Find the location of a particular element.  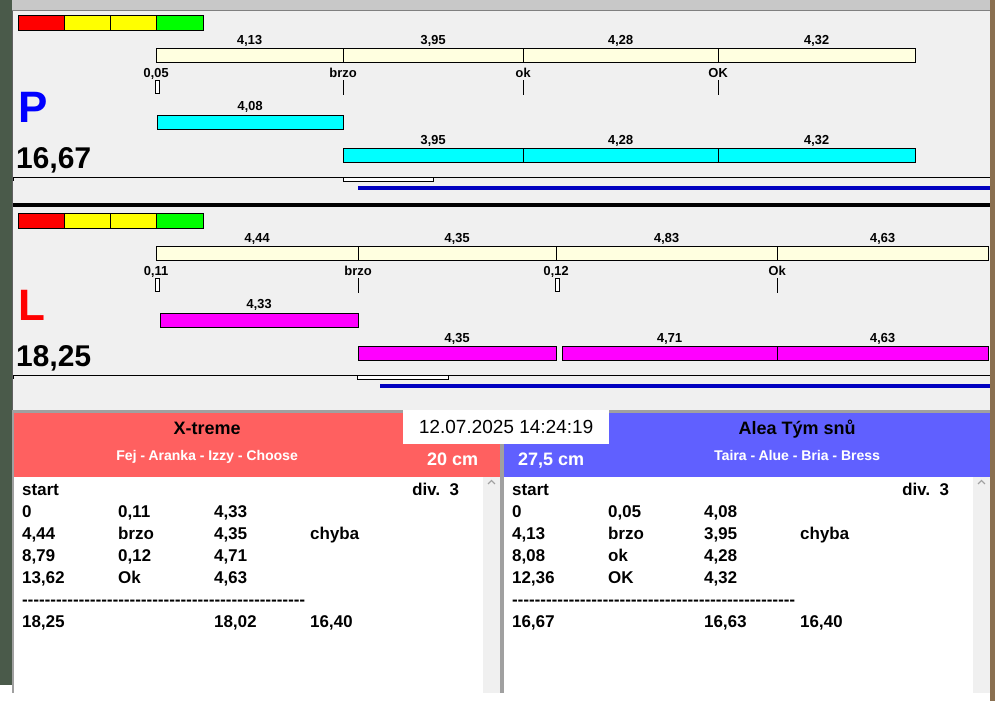

segment-time: 4,83 is located at coordinates (666, 238).